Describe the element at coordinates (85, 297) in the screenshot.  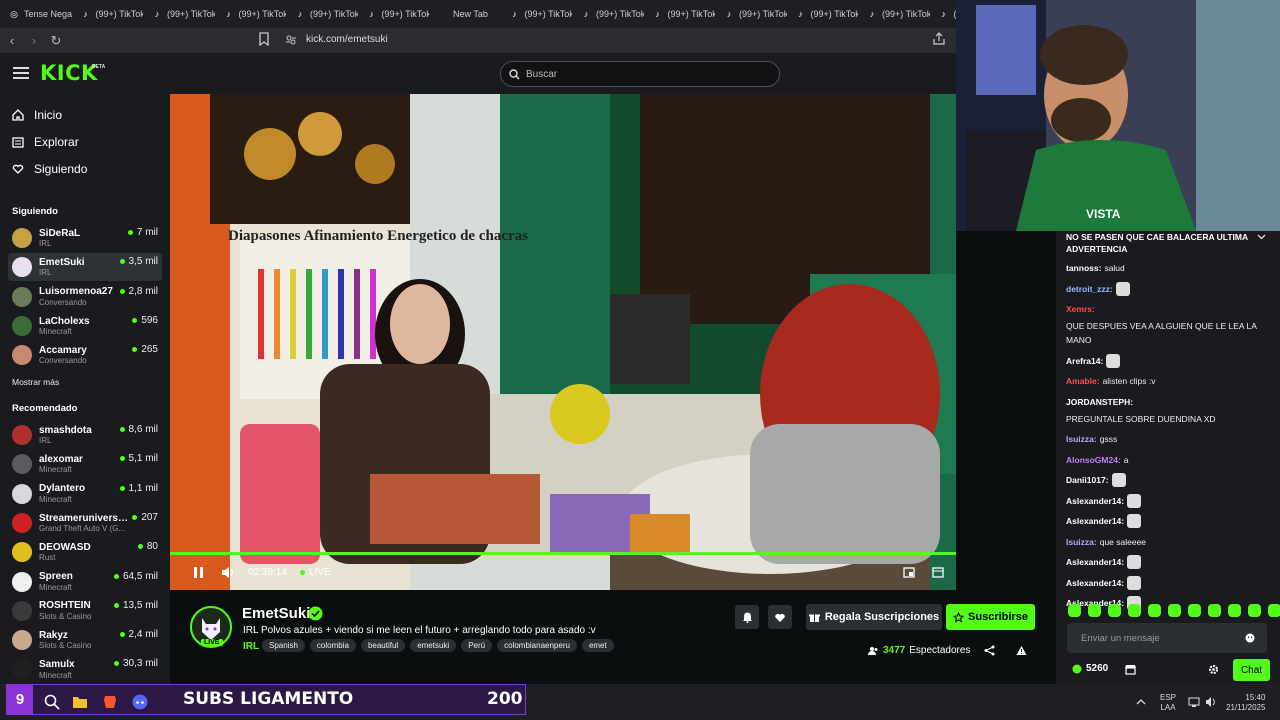
I see `sidebar-channel: Luisormenoa27 Conversando 2,8 mil` at that location.